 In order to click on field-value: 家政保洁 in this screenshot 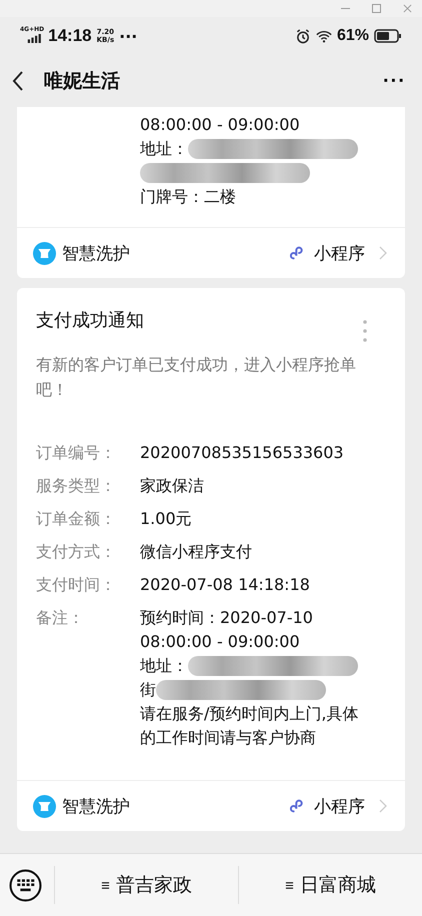, I will do `click(172, 486)`.